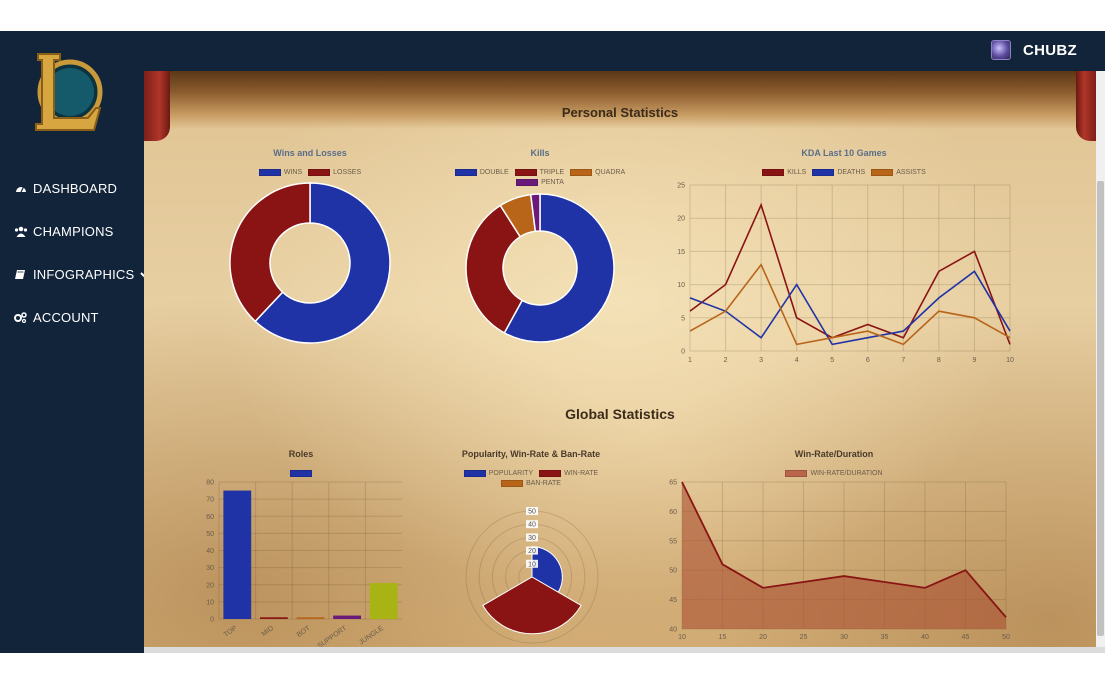  Describe the element at coordinates (210, 500) in the screenshot. I see `y-tick-label: 70` at that location.